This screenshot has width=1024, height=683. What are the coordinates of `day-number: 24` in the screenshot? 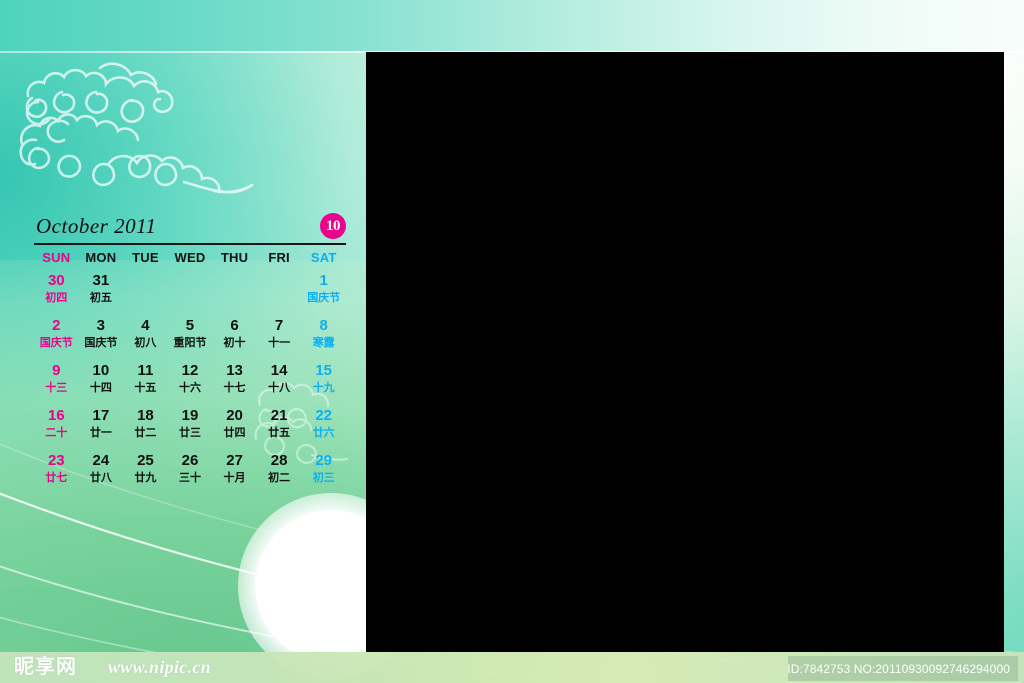 It's located at (101, 460).